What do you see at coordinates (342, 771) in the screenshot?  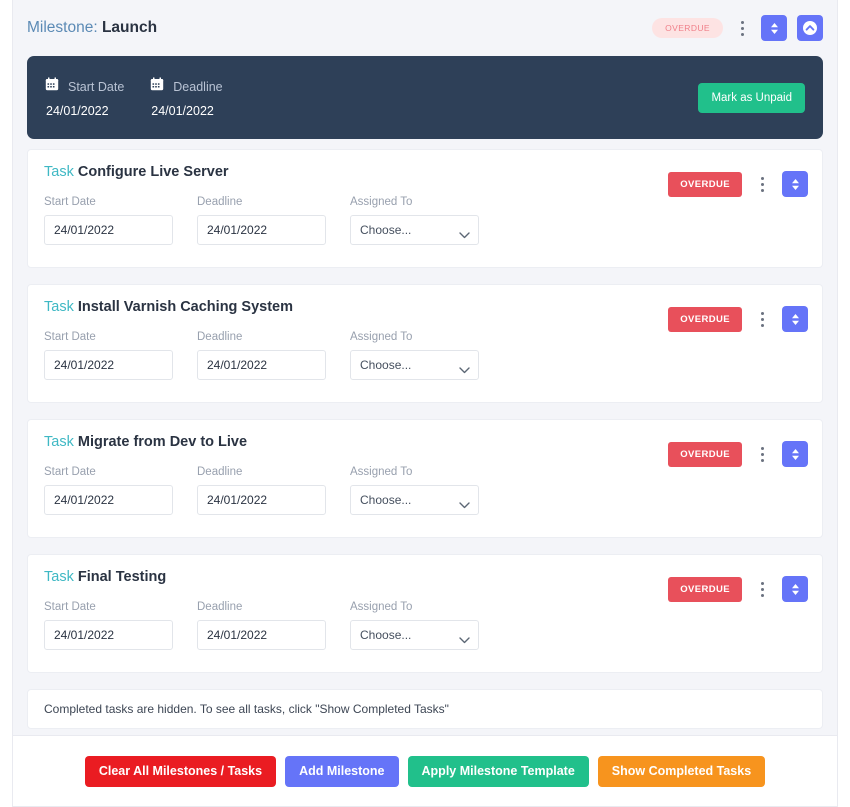 I see `add-milestone-button: Add Milestone` at bounding box center [342, 771].